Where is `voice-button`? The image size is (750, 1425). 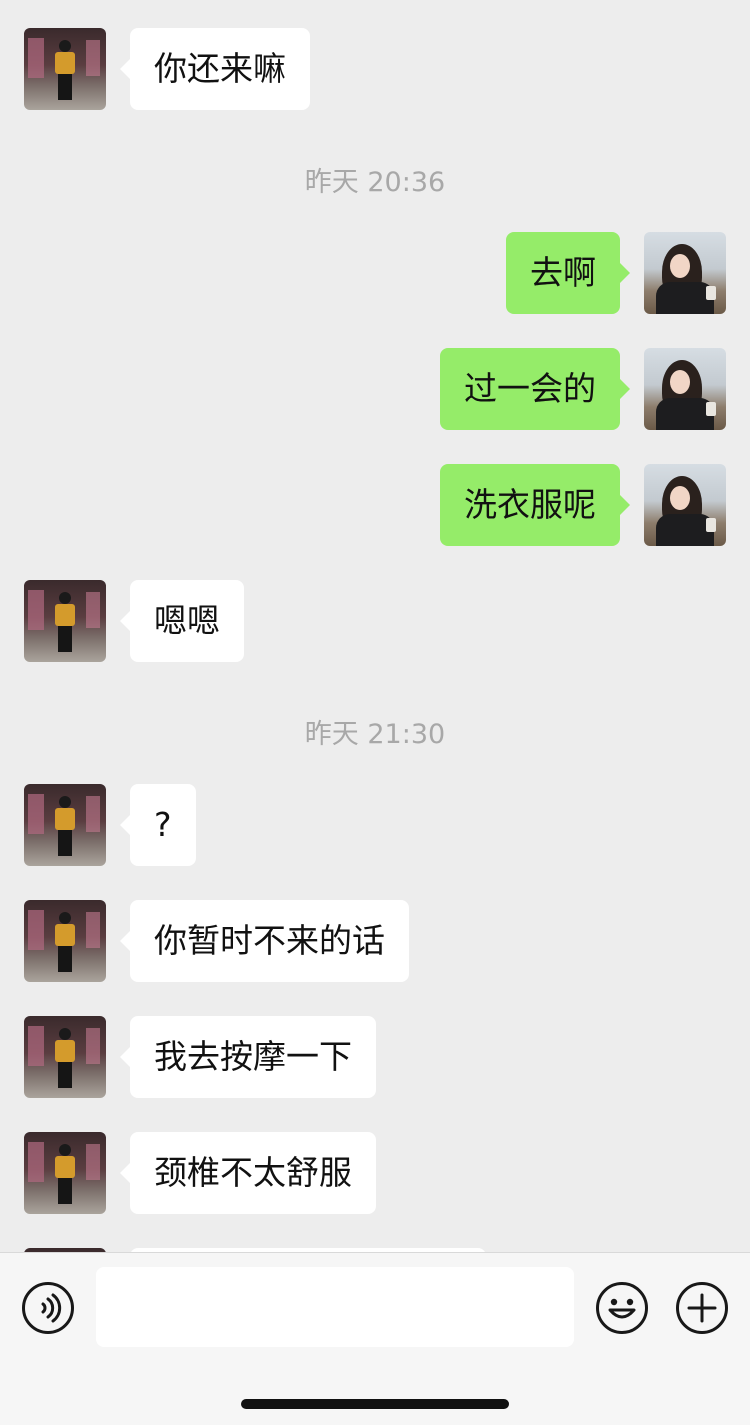 voice-button is located at coordinates (48, 1308).